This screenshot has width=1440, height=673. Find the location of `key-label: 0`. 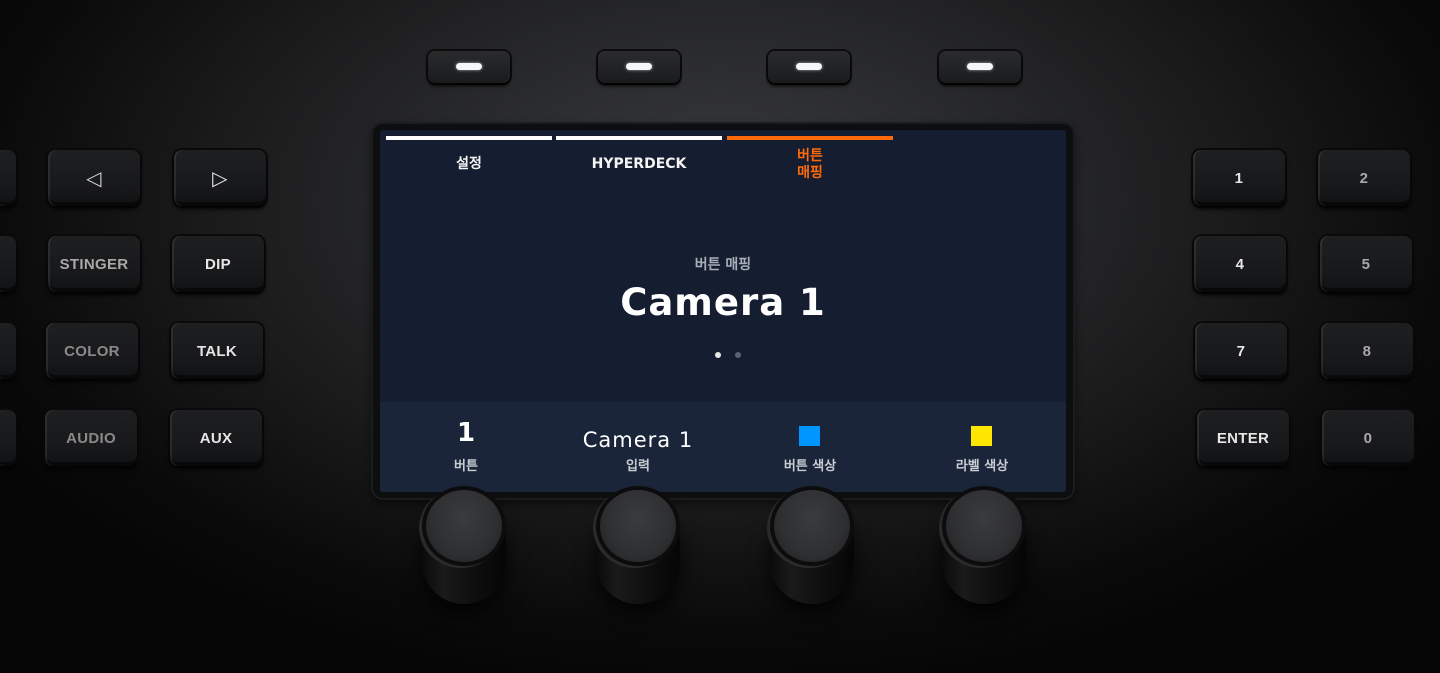

key-label: 0 is located at coordinates (1368, 438).